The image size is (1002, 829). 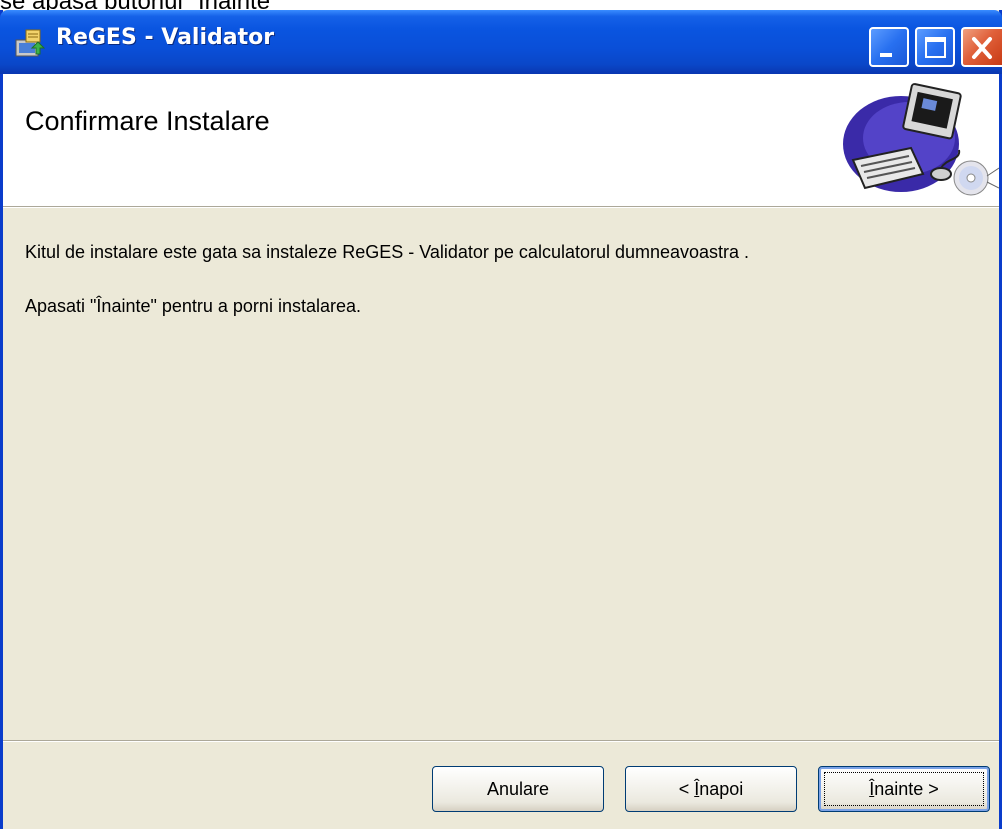 I want to click on next-rest: nainte >, so click(x=906, y=789).